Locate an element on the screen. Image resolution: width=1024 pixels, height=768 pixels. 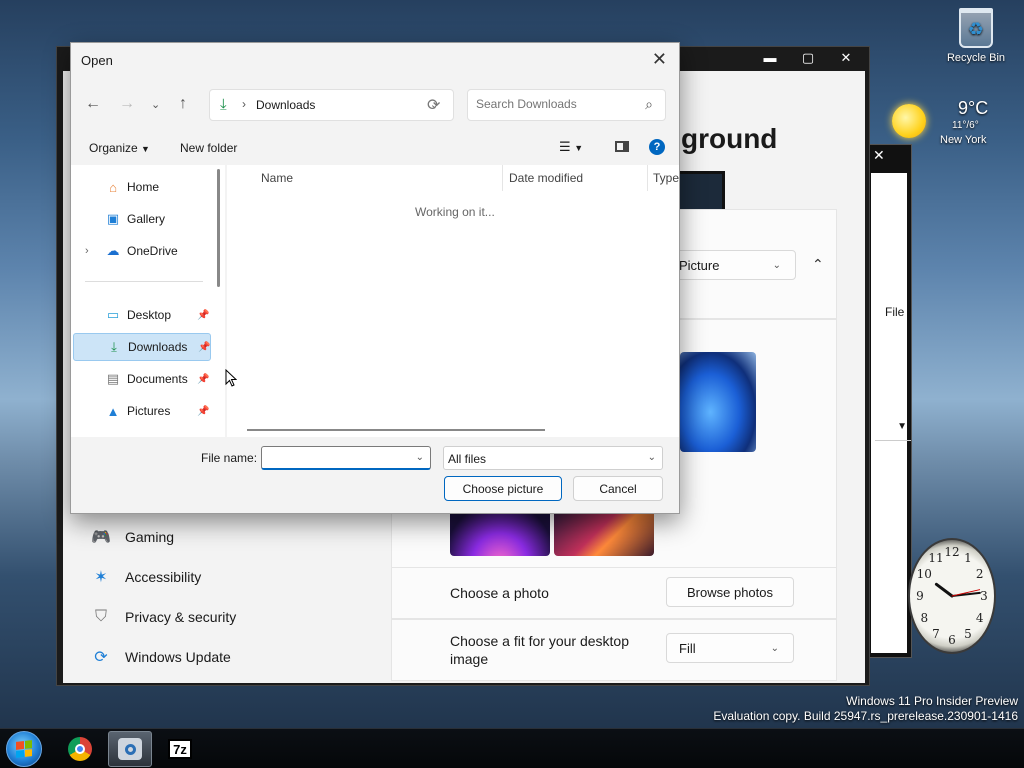
column-header-date-modified: Date modified is located at coordinates (546, 178).